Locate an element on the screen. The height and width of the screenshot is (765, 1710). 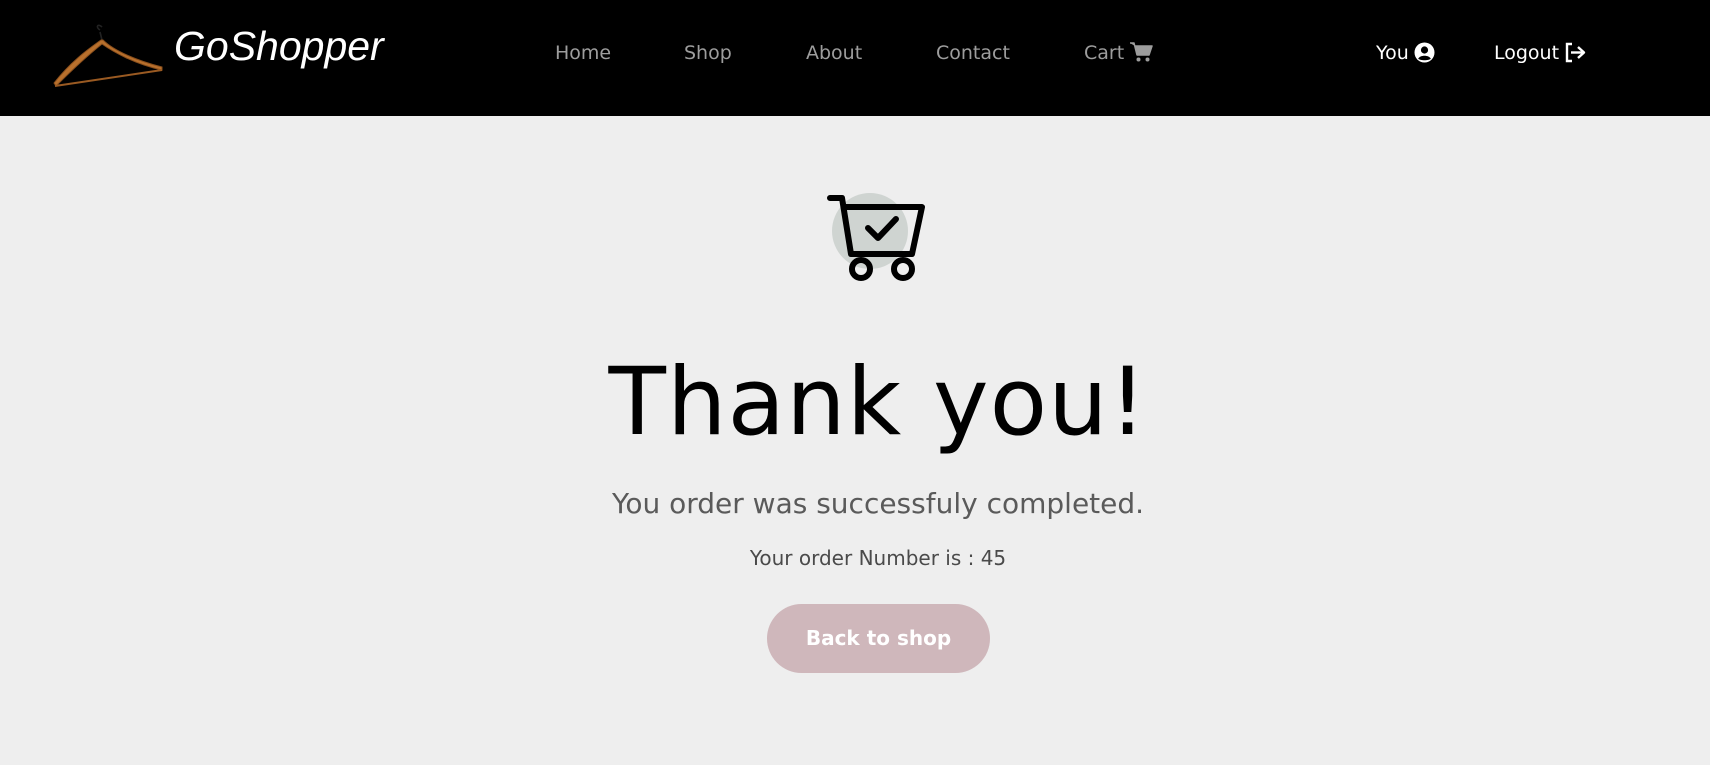
cart-check-icon is located at coordinates (876, 237).